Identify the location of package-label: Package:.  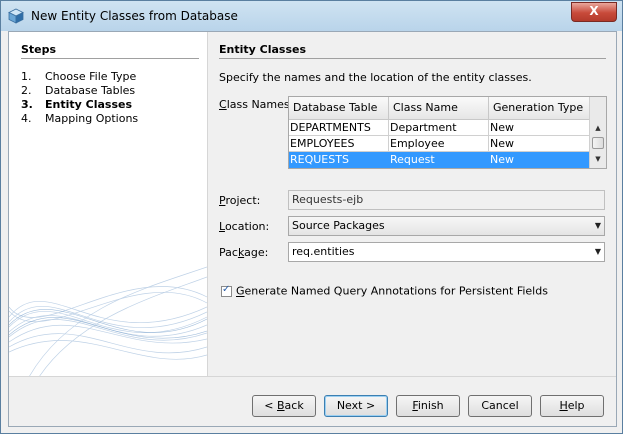
(243, 252).